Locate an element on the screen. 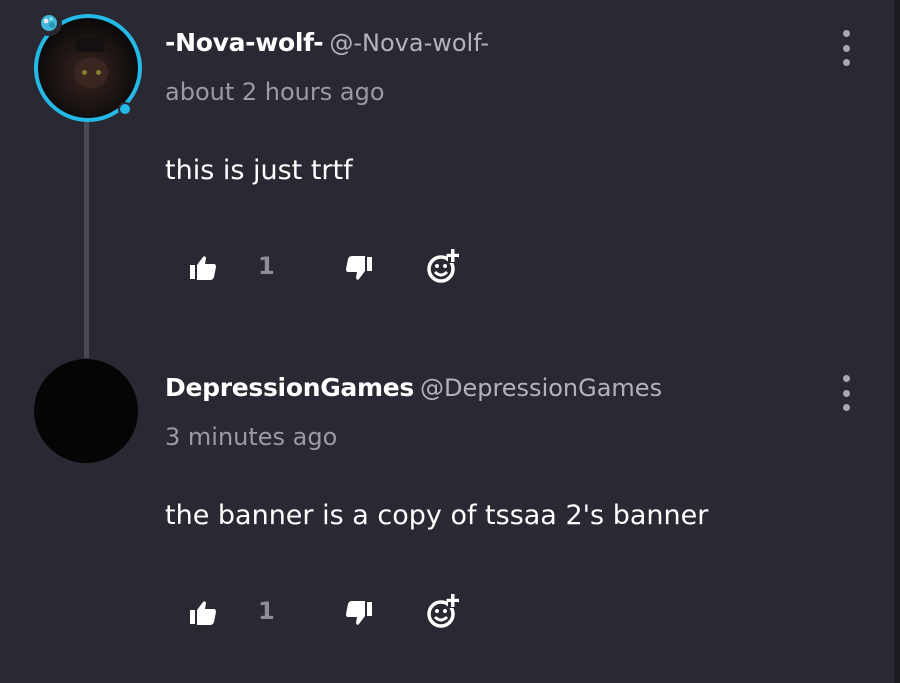  comment-timestamp: 3 minutes ago is located at coordinates (251, 437).